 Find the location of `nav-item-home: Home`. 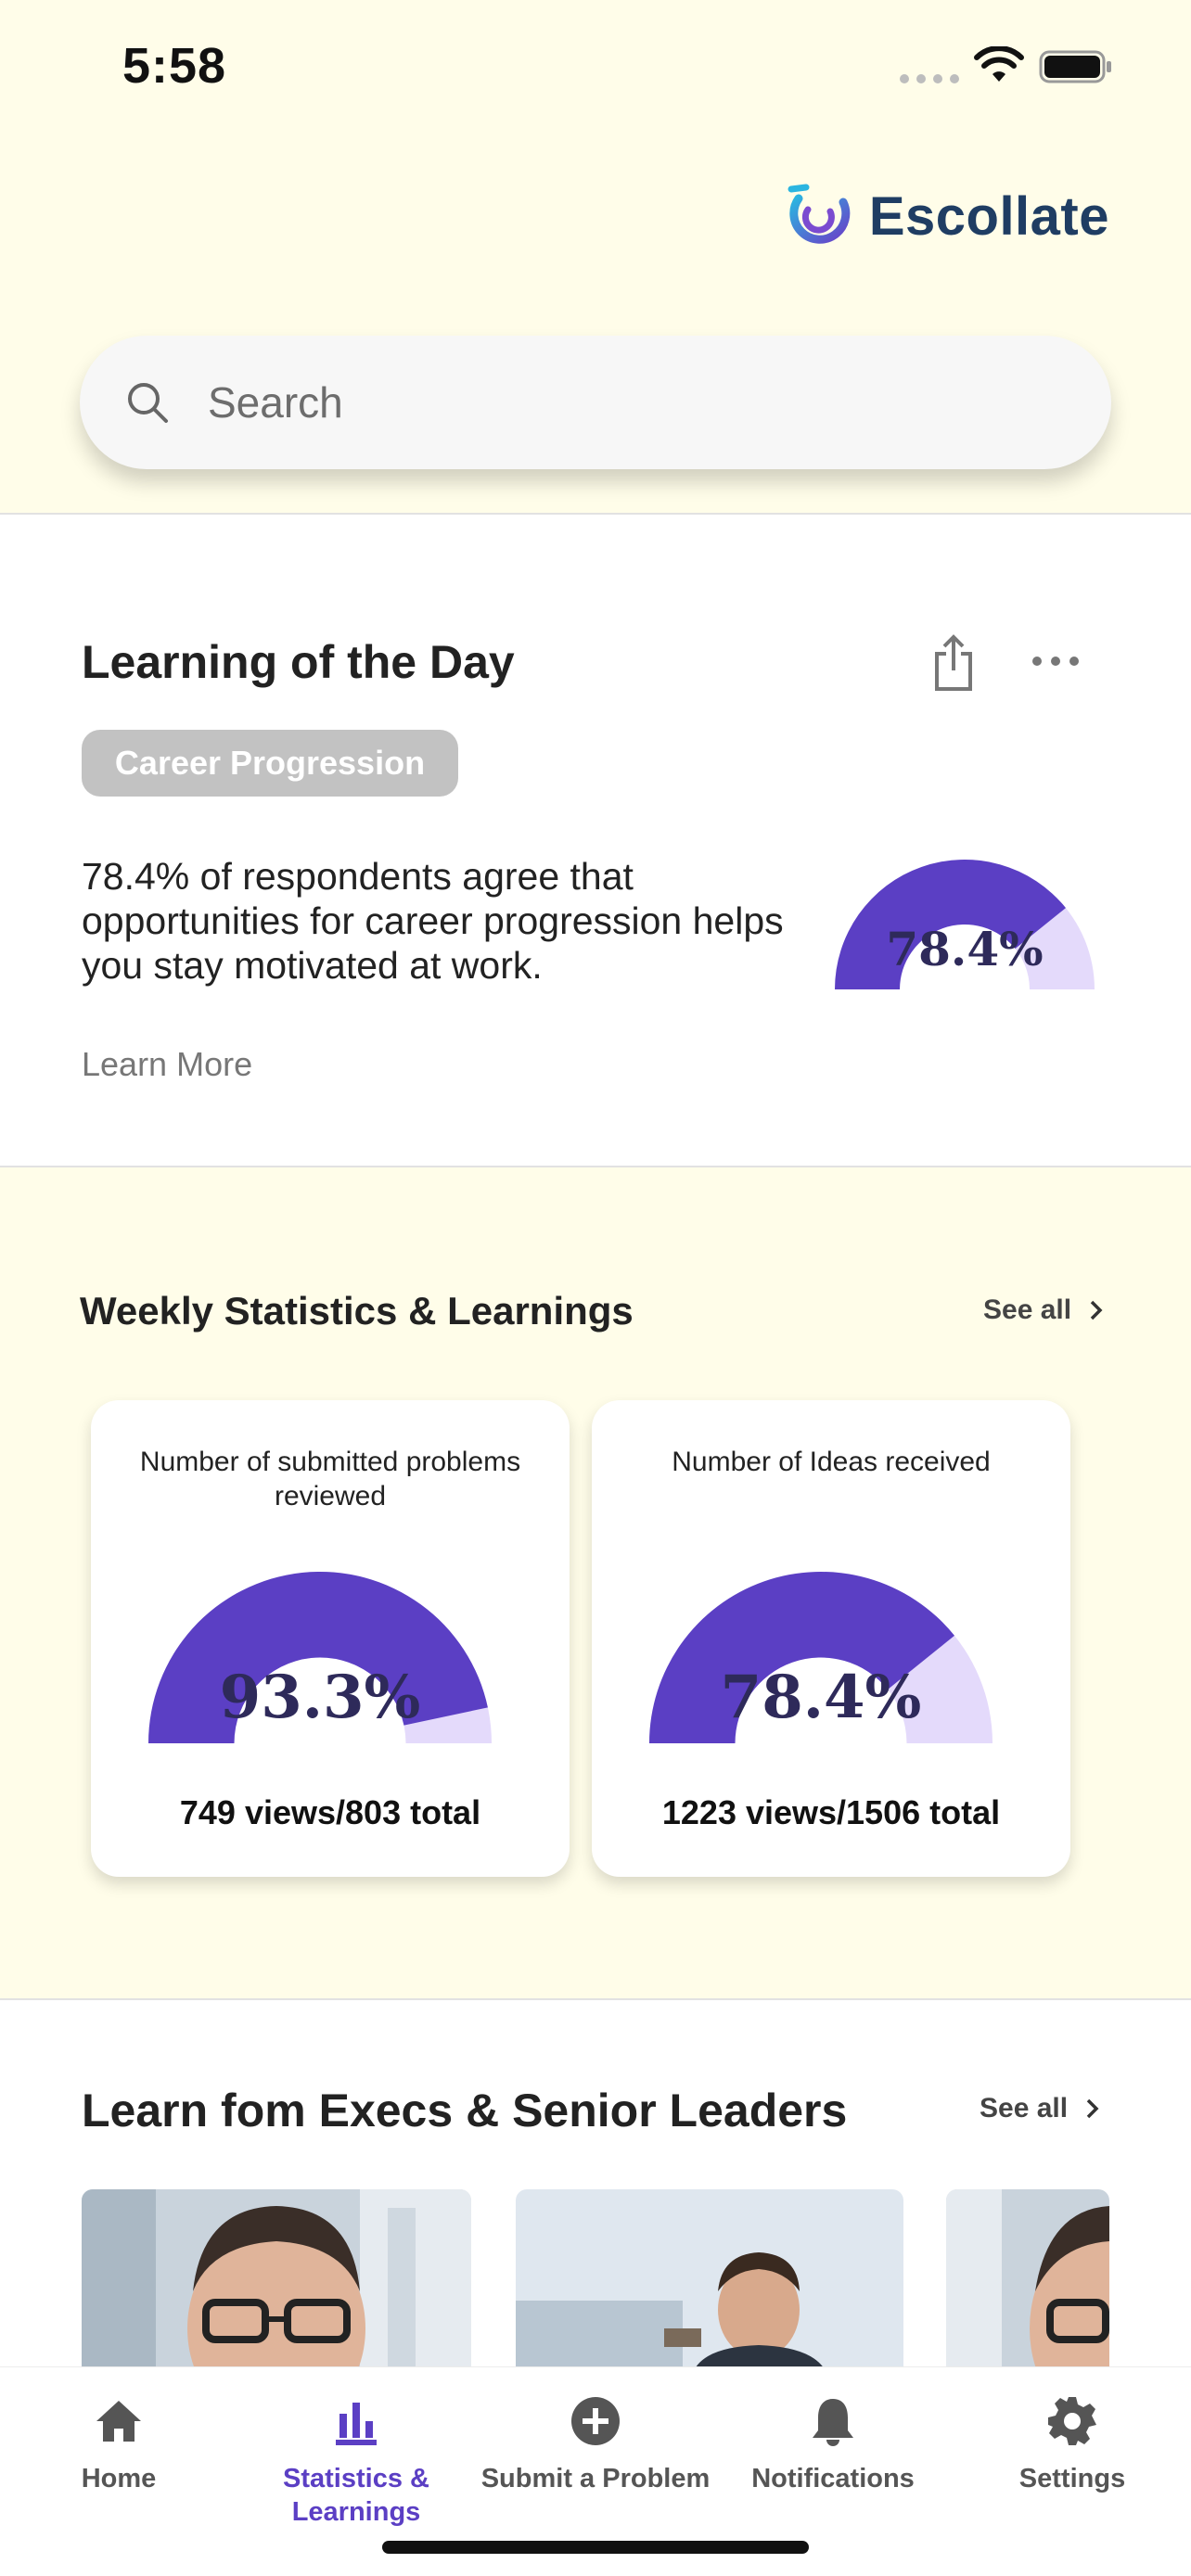

nav-item-home: Home is located at coordinates (118, 2445).